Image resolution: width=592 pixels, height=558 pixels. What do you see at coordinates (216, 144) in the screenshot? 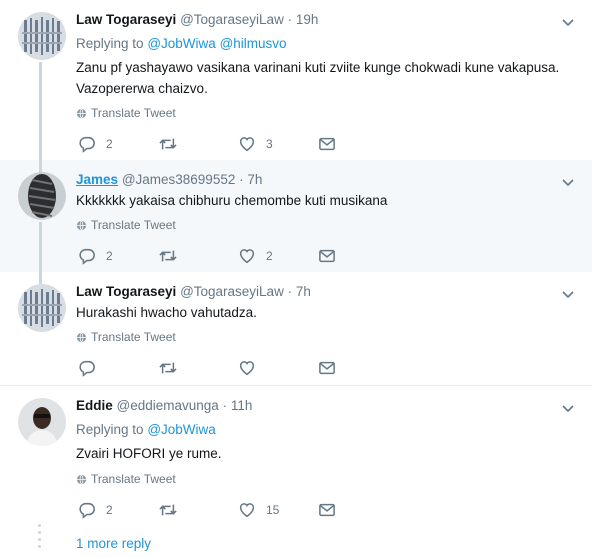
I see `tweet-actions: 2 3` at bounding box center [216, 144].